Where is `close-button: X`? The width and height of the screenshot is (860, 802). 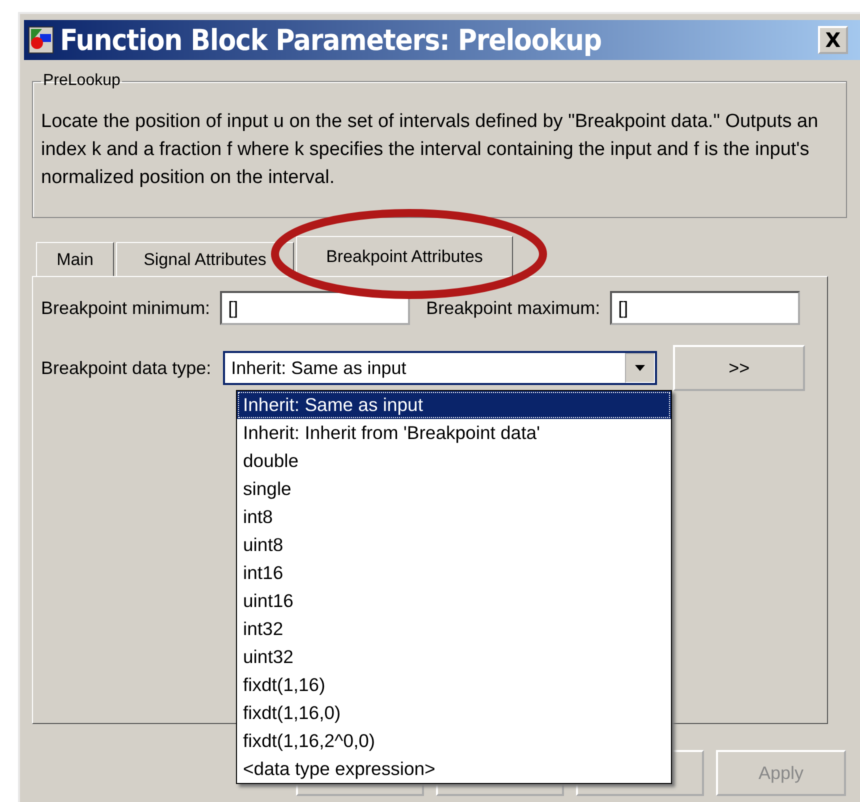 close-button: X is located at coordinates (833, 40).